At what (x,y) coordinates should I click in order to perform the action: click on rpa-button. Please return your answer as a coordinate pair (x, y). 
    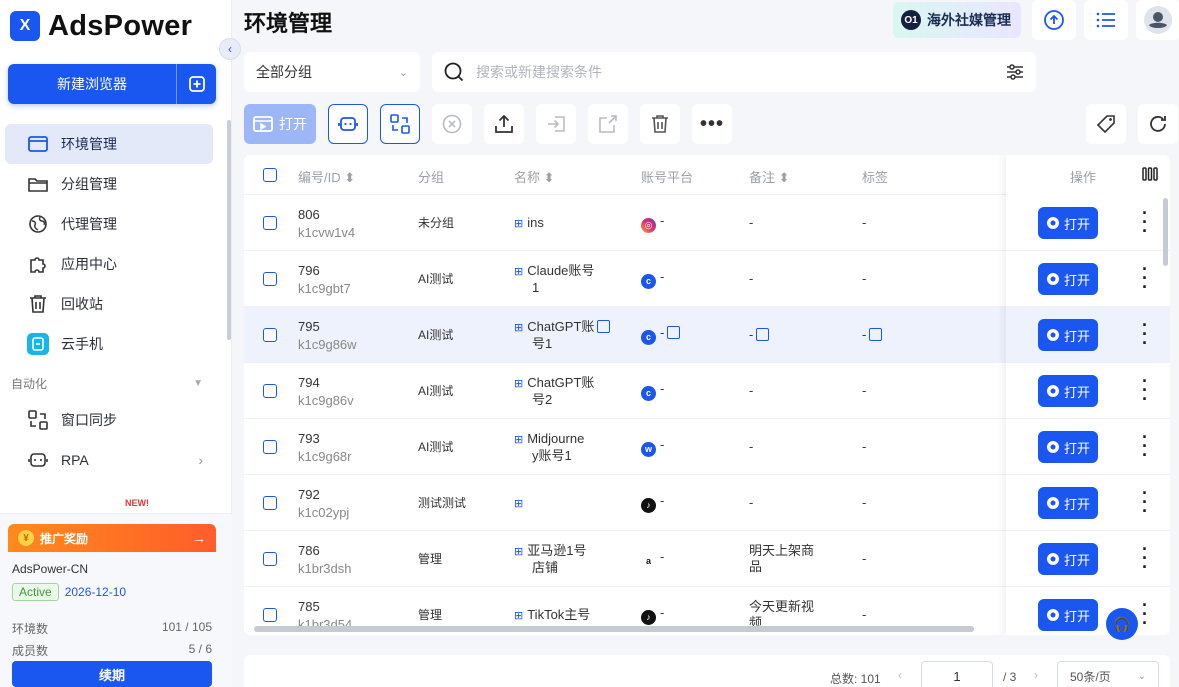
    Looking at the image, I should click on (348, 124).